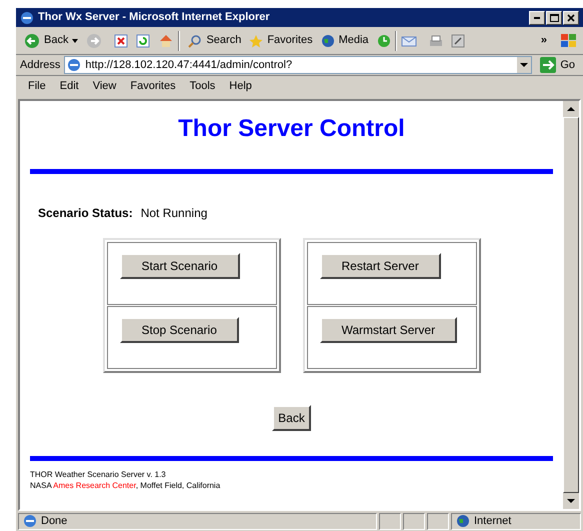  Describe the element at coordinates (380, 266) in the screenshot. I see `action-button: Restart Server` at that location.